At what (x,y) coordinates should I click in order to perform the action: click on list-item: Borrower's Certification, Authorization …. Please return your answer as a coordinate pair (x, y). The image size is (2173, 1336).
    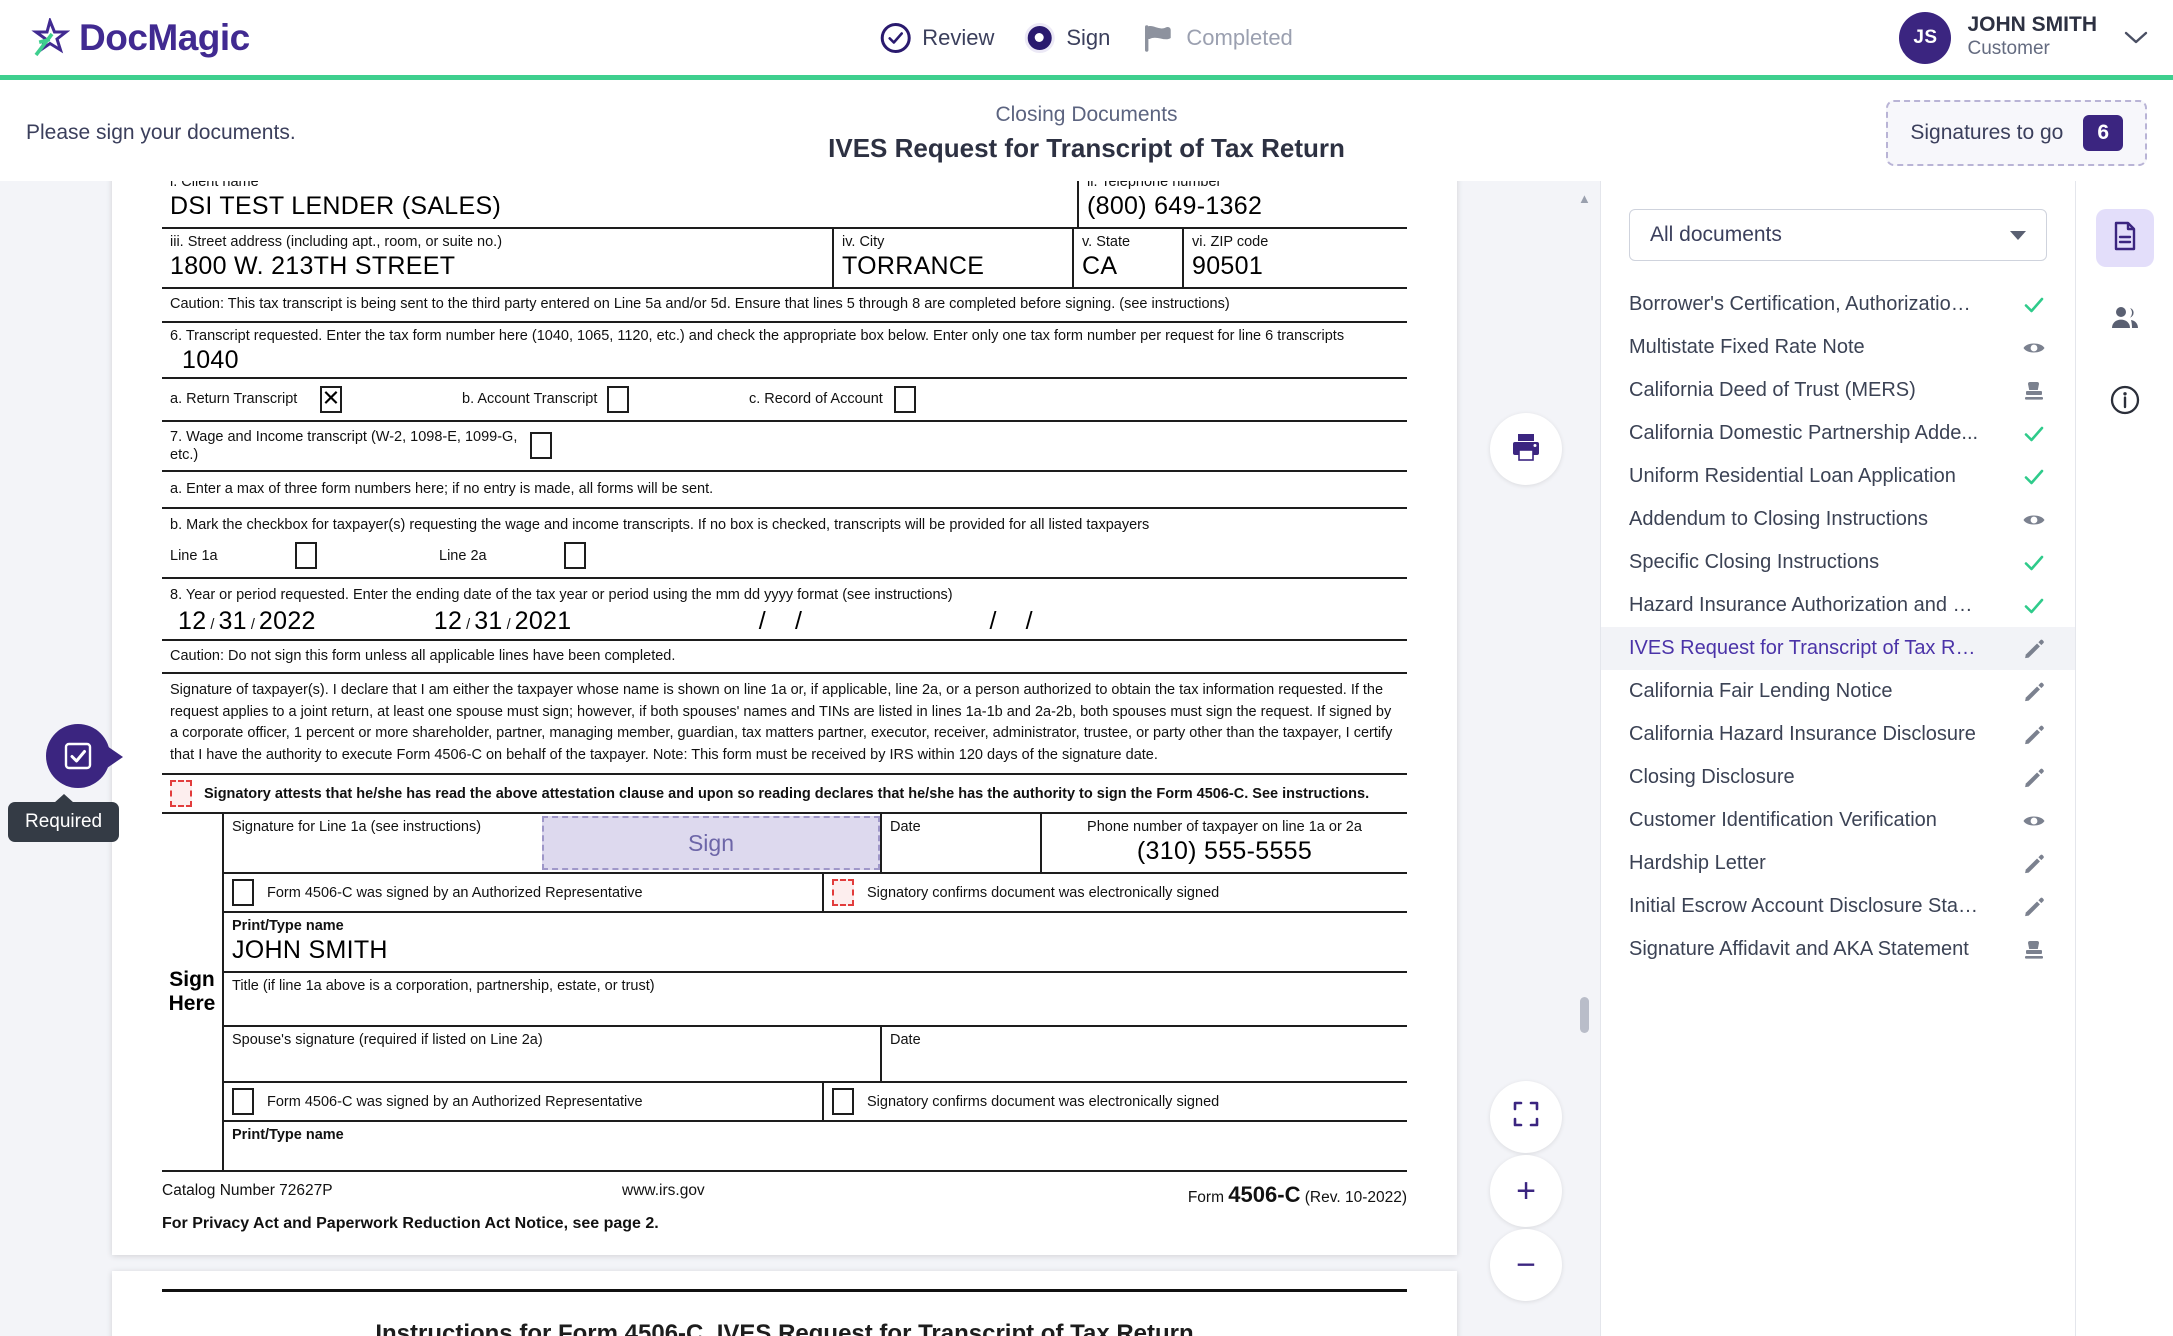
    Looking at the image, I should click on (1838, 304).